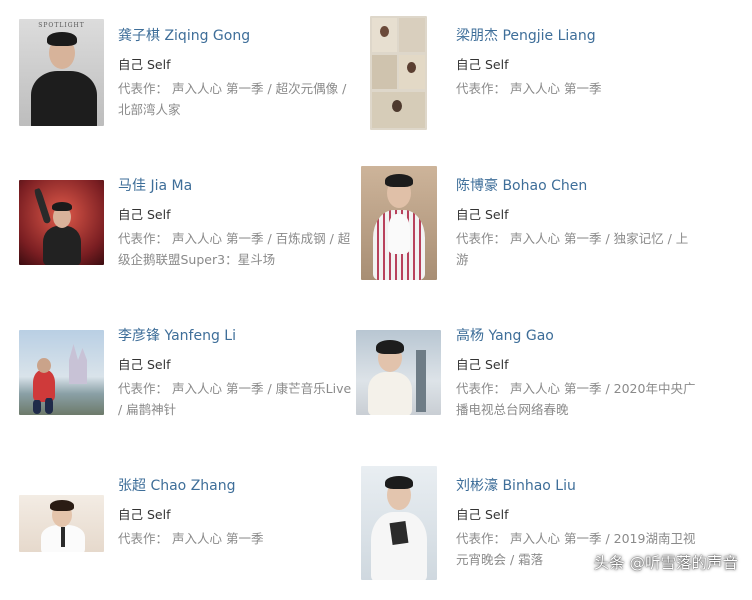  I want to click on works-text: 代表作： 声入人心 第一季 / 2020年中央广播电视总台网络春晚, so click(576, 399).